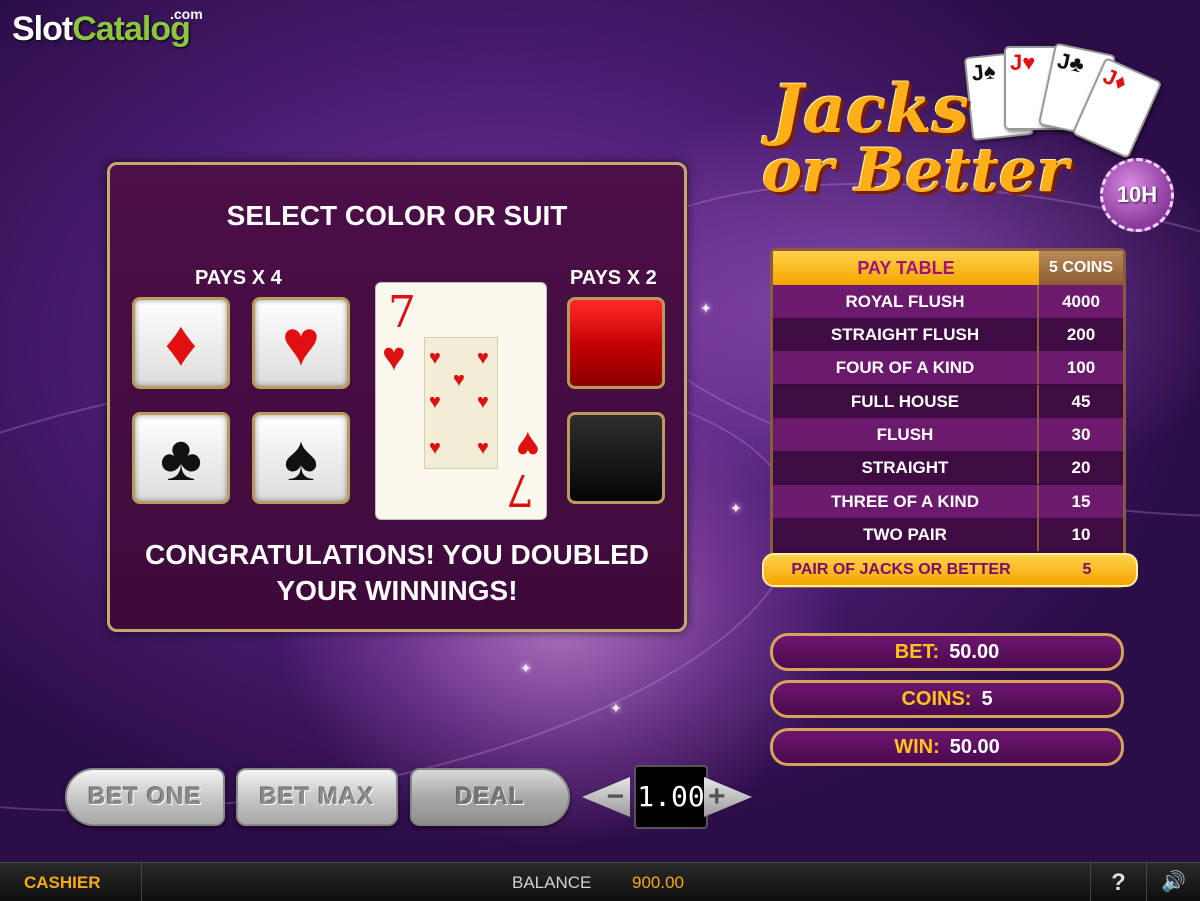 This screenshot has width=1200, height=901. What do you see at coordinates (906, 467) in the screenshot?
I see `hand-name: STRAIGHT` at bounding box center [906, 467].